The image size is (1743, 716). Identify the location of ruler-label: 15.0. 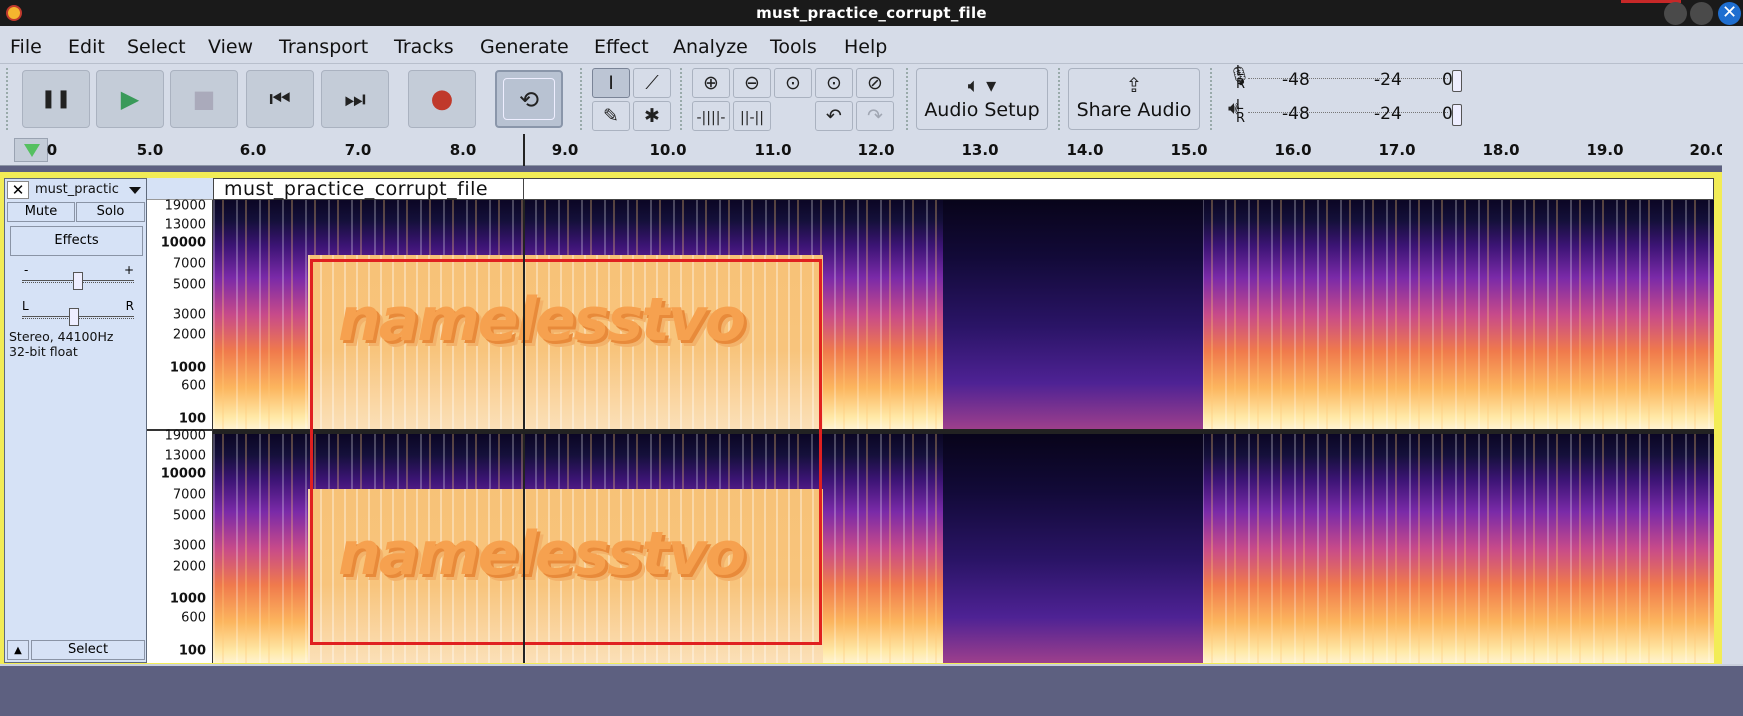
(1189, 150).